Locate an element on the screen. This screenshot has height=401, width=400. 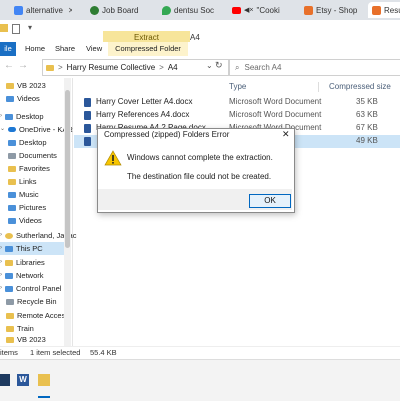
refresh-icon: ↻ is located at coordinates (219, 65).